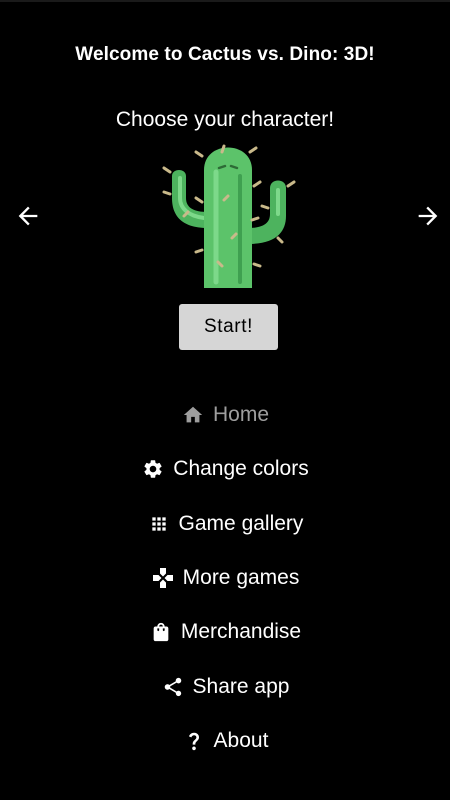 This screenshot has height=800, width=450. I want to click on question-mark-icon, so click(194, 741).